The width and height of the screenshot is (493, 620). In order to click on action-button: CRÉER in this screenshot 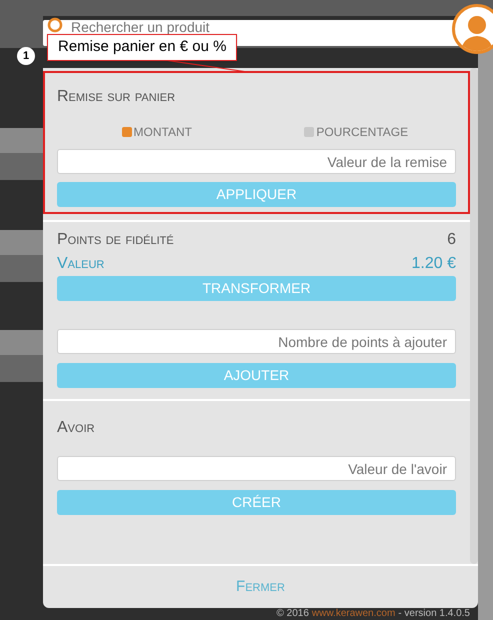, I will do `click(256, 502)`.